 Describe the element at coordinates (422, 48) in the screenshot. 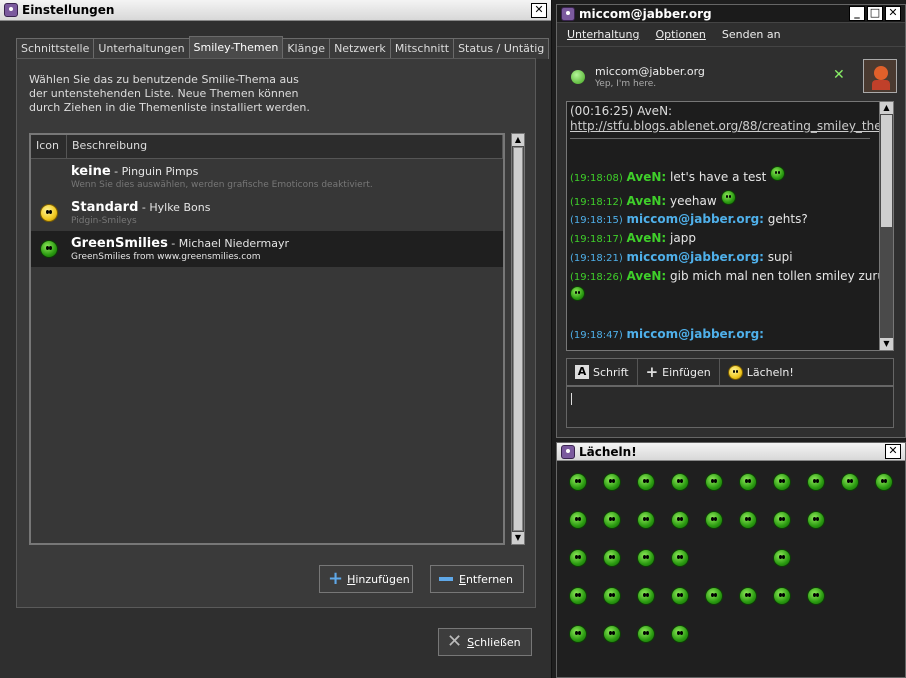

I see `tab-mitschnitt: Mitschnitt` at that location.